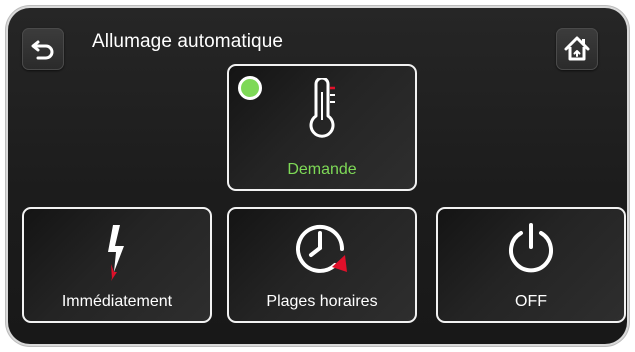 This screenshot has width=635, height=352. Describe the element at coordinates (188, 41) in the screenshot. I see `page-title: Allumage automatique` at that location.